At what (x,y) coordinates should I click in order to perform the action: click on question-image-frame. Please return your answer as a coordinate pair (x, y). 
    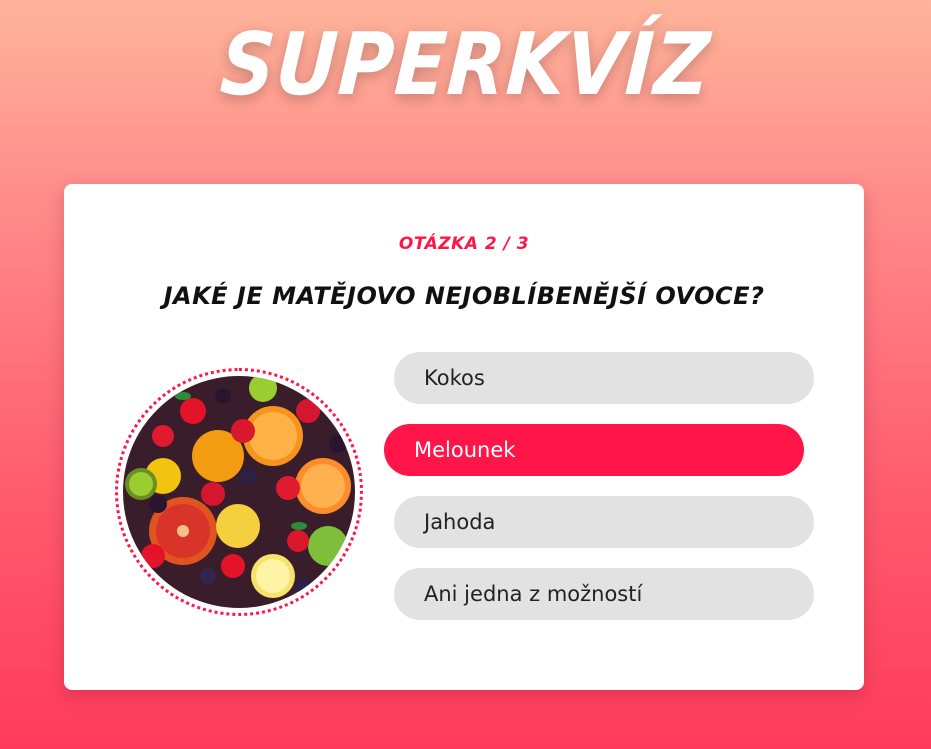
    Looking at the image, I should click on (239, 492).